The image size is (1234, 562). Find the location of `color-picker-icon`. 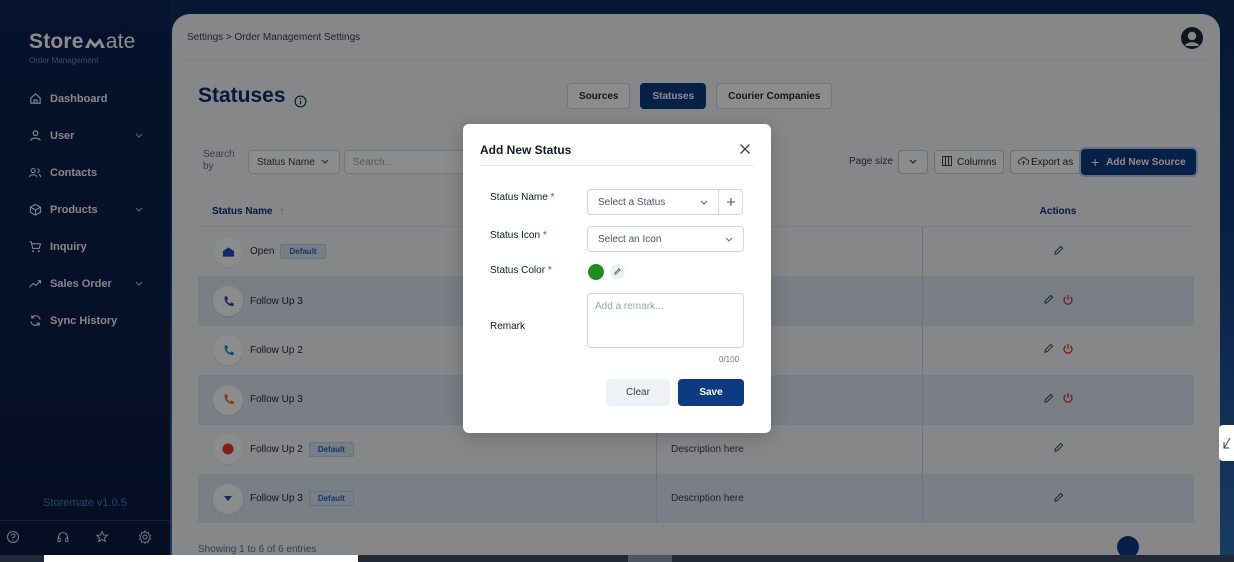

color-picker-icon is located at coordinates (617, 271).